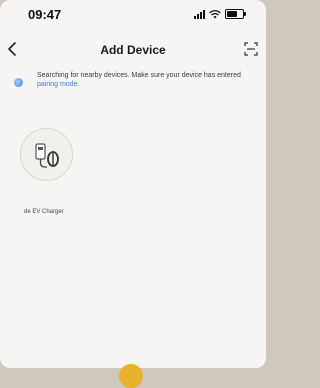 The height and width of the screenshot is (388, 320). Describe the element at coordinates (131, 376) in the screenshot. I see `notification-badge` at that location.